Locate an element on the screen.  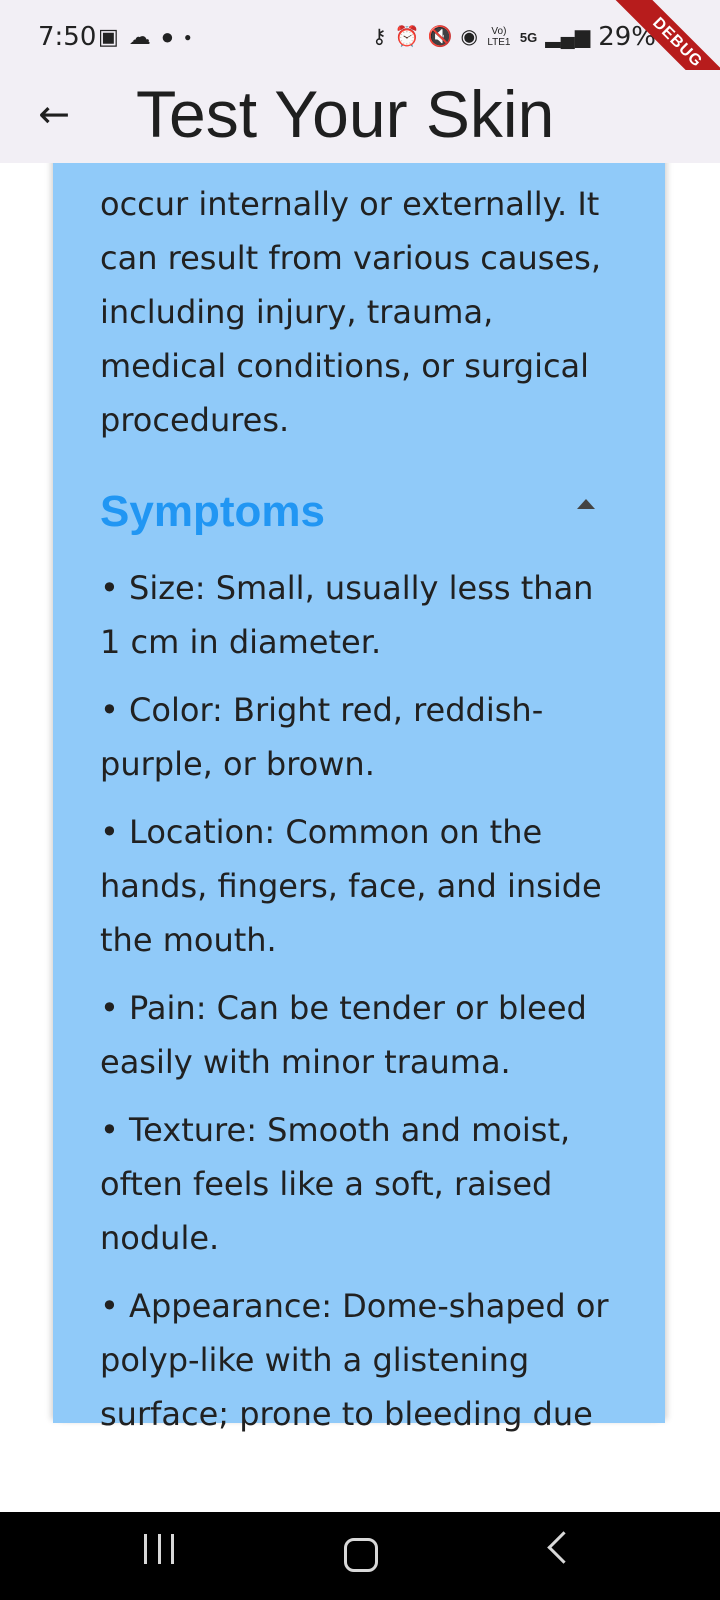
section-title: Symptoms is located at coordinates (212, 511).